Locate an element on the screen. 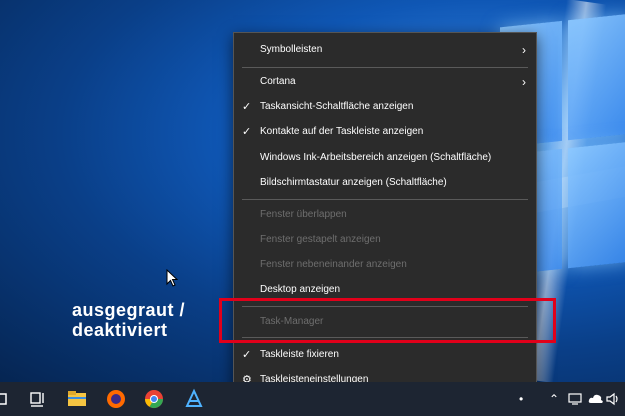  network-icon is located at coordinates (576, 399).